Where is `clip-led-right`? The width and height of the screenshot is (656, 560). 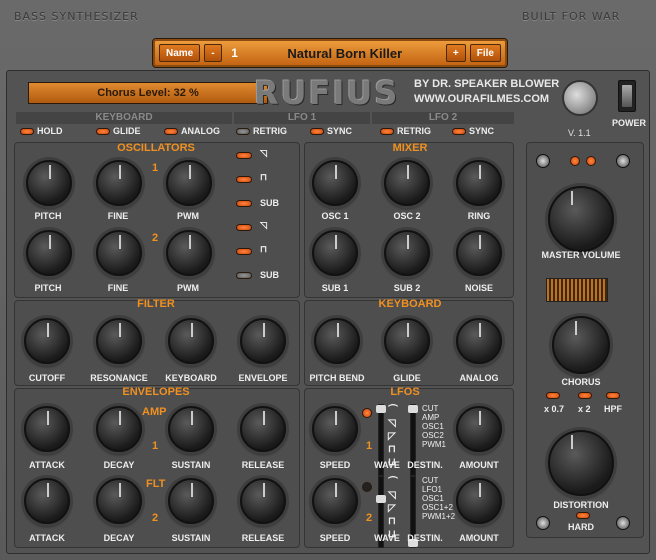
clip-led-right is located at coordinates (591, 161).